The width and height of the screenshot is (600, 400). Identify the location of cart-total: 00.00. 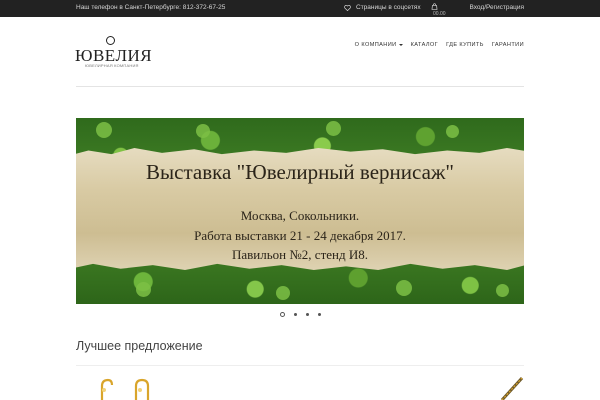
(439, 14).